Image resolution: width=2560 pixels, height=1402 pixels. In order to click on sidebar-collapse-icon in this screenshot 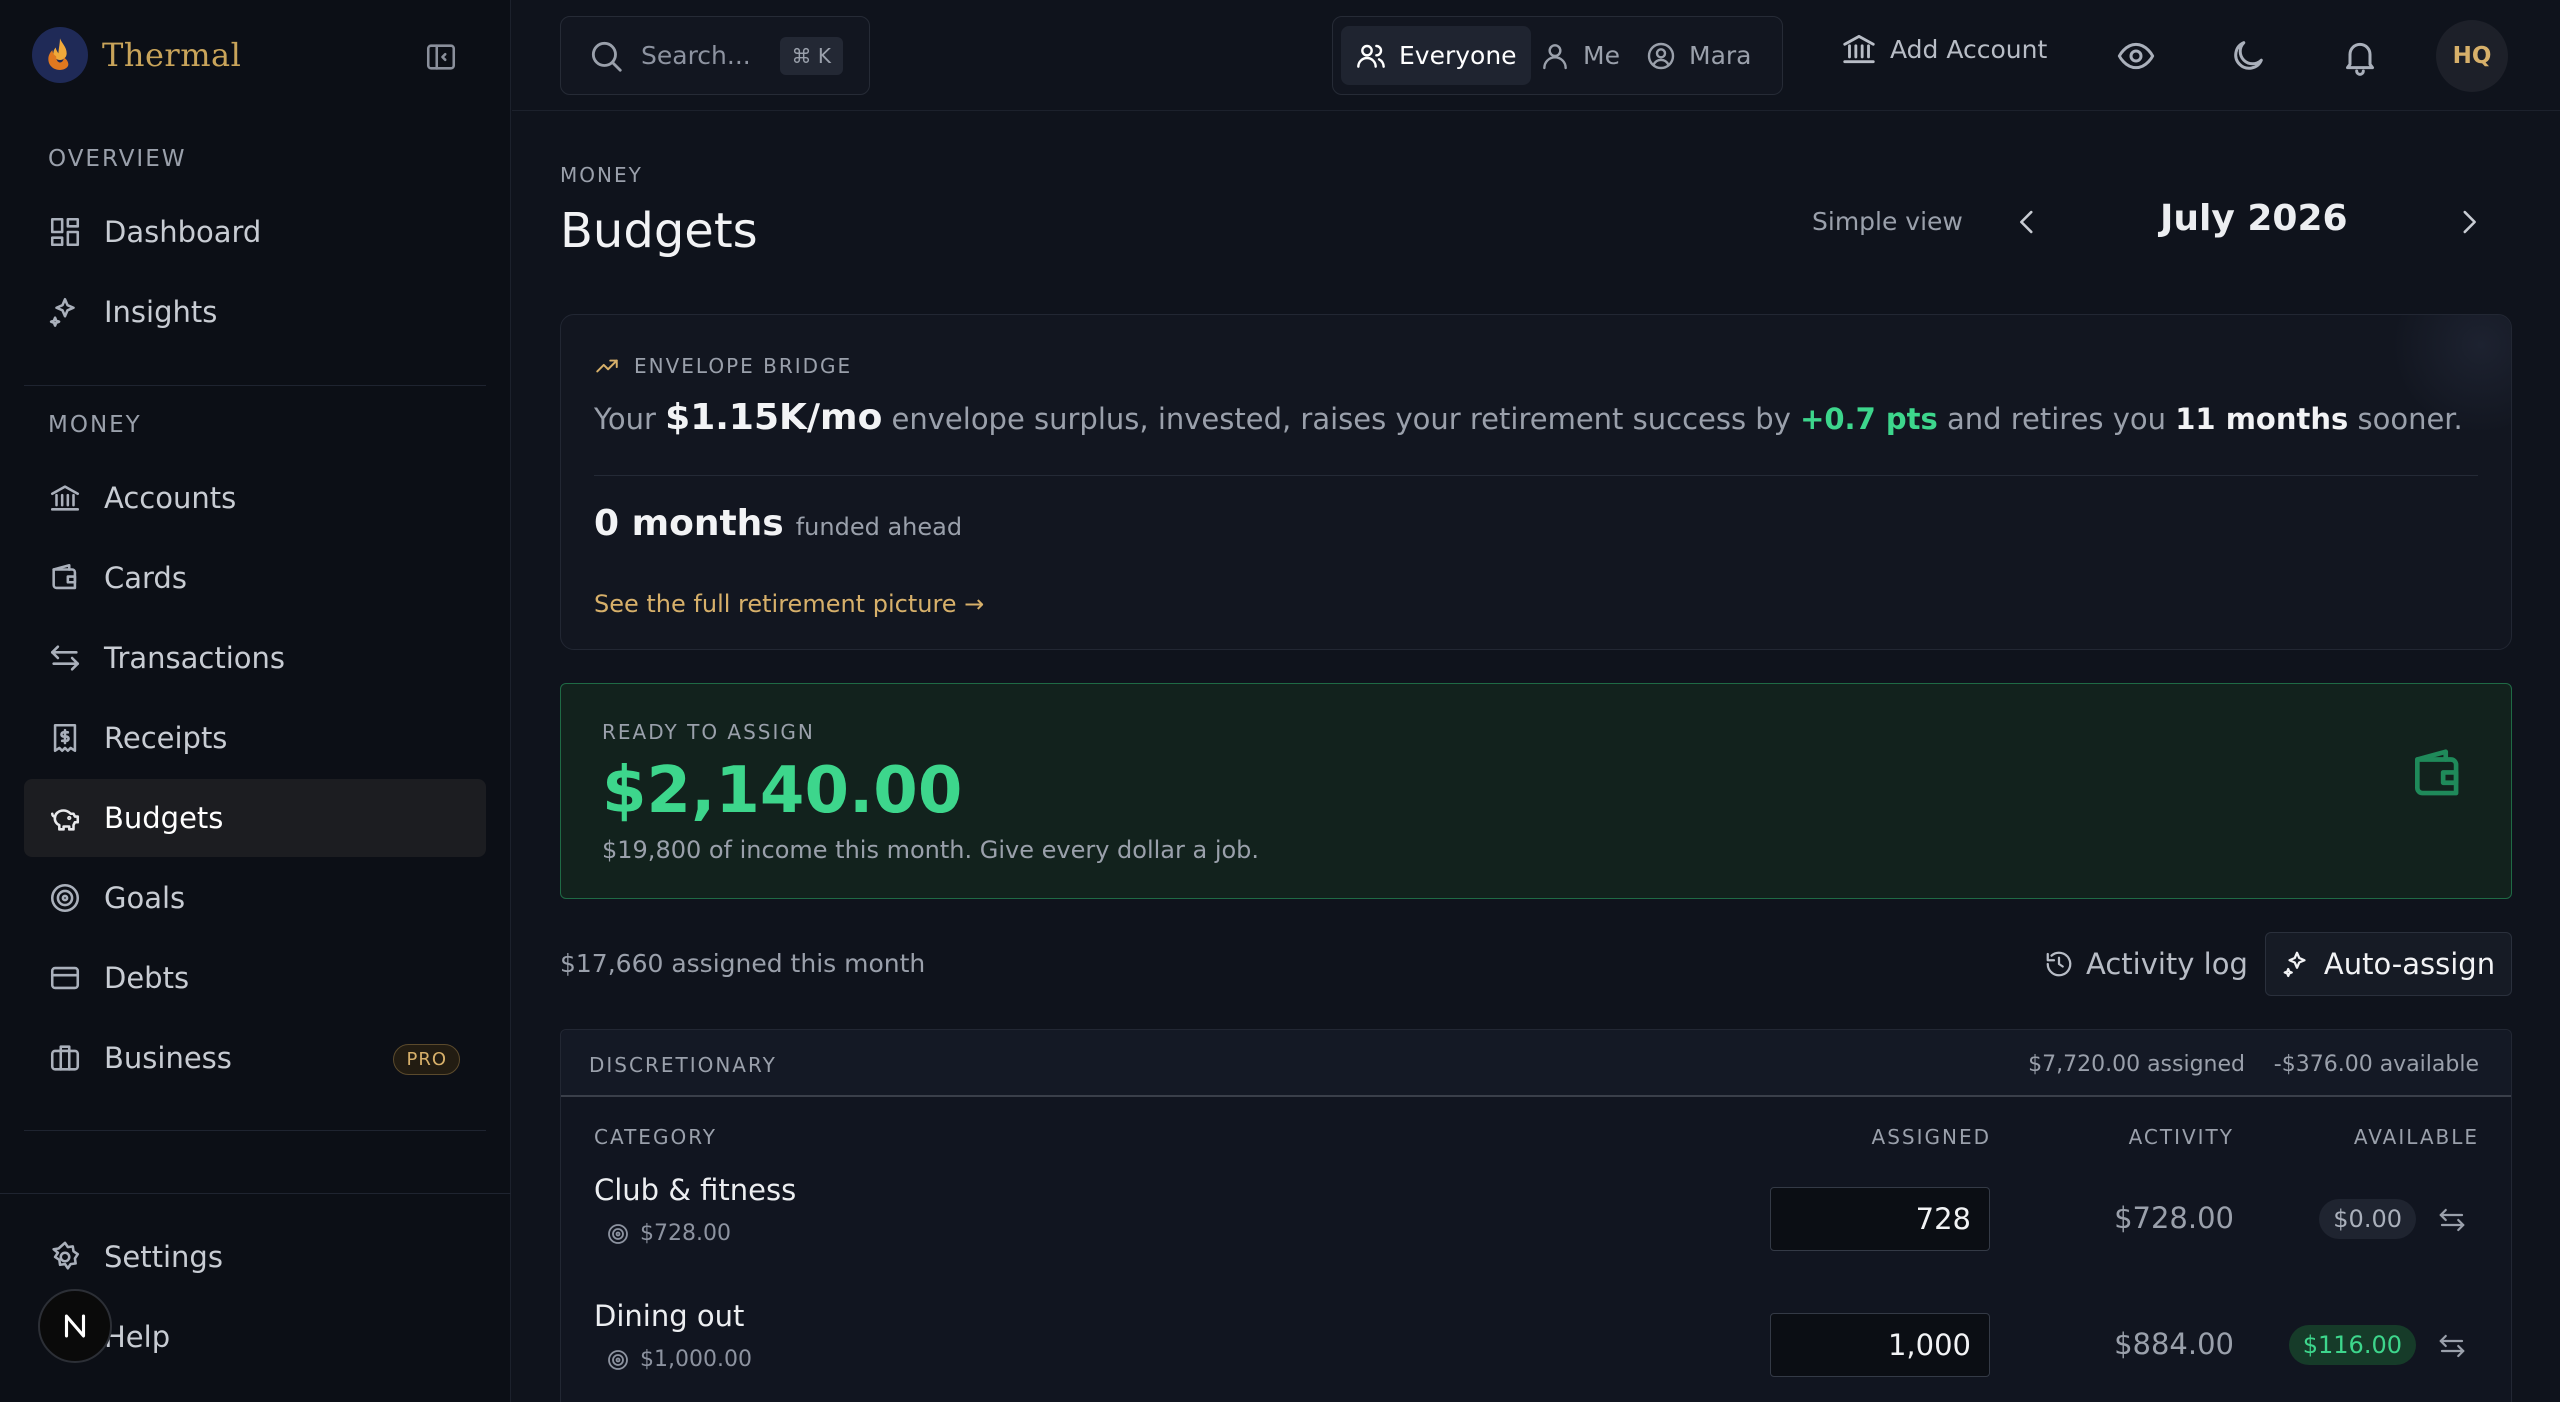, I will do `click(441, 57)`.